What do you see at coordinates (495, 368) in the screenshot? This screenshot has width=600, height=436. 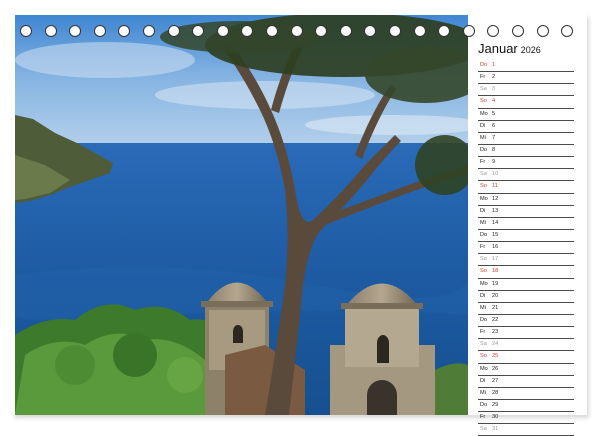 I see `day-number: 26` at bounding box center [495, 368].